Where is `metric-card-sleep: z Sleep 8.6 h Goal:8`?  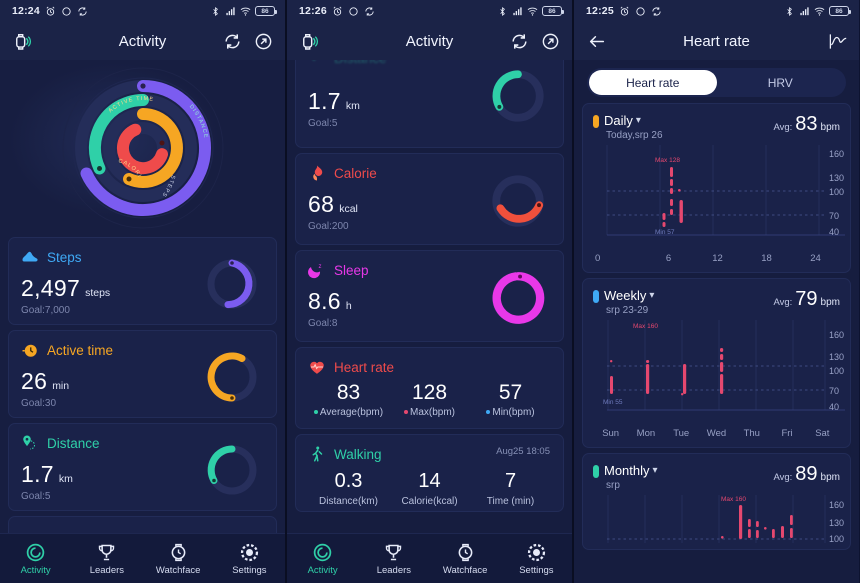
metric-card-sleep: z Sleep 8.6 h Goal:8 is located at coordinates (429, 296).